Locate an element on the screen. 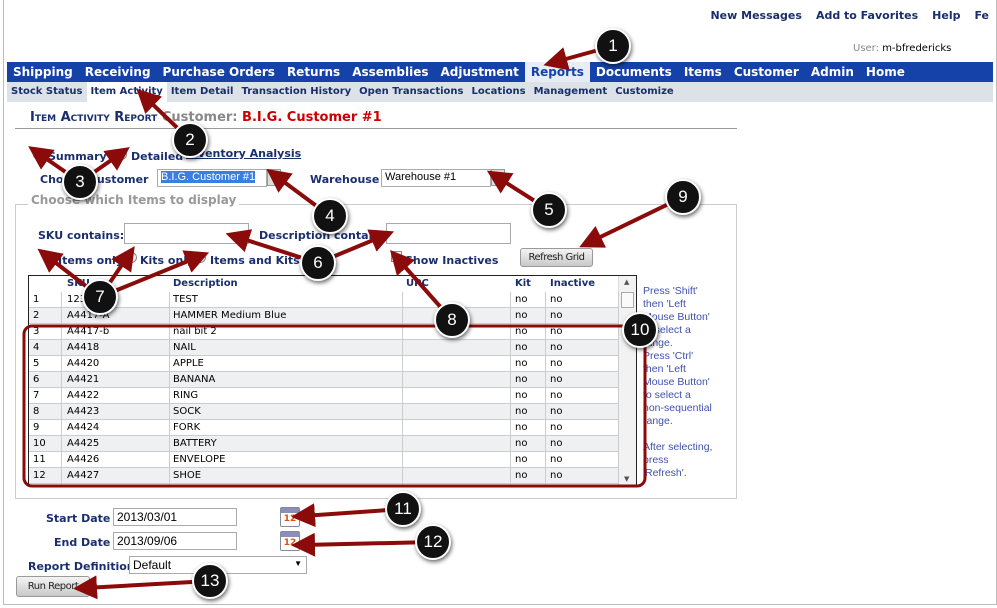 This screenshot has height=608, width=997. nav-shipping: Shipping is located at coordinates (43, 72).